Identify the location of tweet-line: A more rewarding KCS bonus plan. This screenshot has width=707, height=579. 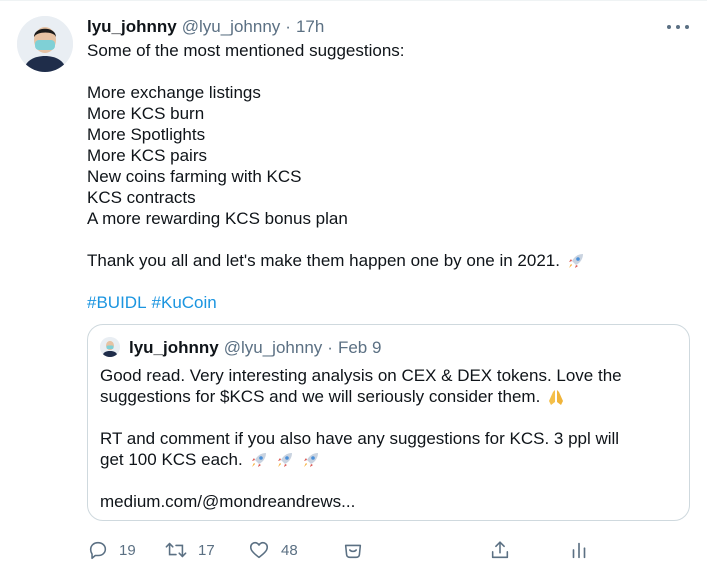
(217, 218).